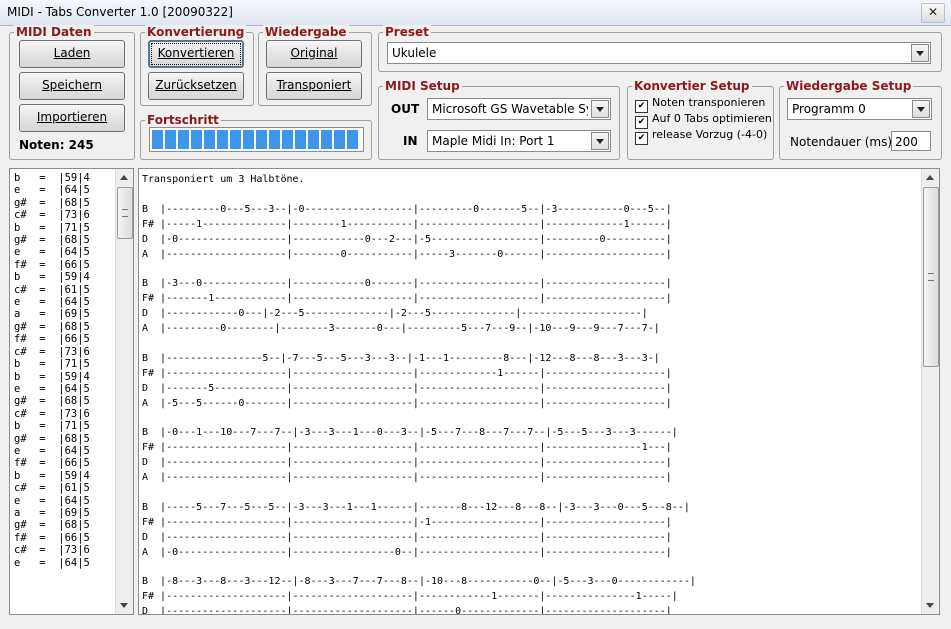  I want to click on optimize-checkbox: ✔ Auf 0 Tabs optimieren, so click(703, 120).